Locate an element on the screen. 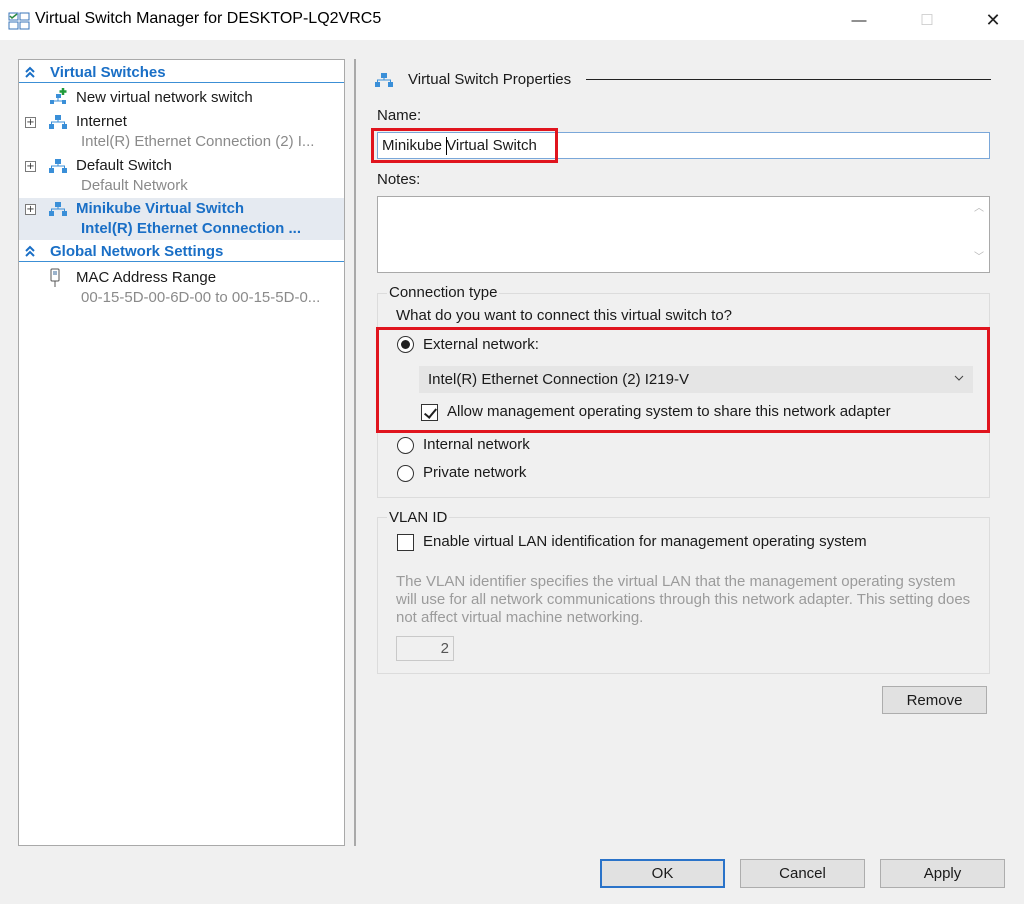 Image resolution: width=1024 pixels, height=904 pixels. global-network-settings-section: Global Network Settings is located at coordinates (181, 252).